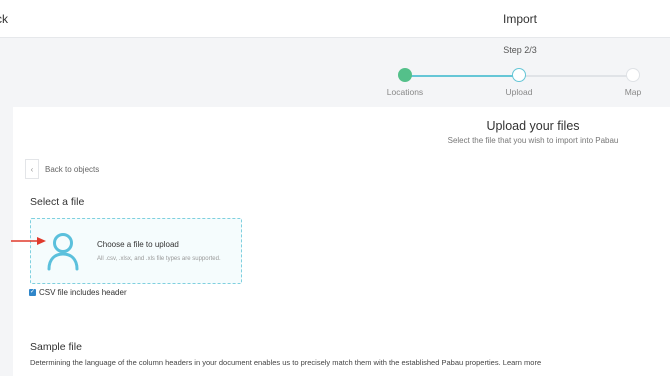 This screenshot has width=670, height=376. I want to click on user-icon, so click(63, 252).